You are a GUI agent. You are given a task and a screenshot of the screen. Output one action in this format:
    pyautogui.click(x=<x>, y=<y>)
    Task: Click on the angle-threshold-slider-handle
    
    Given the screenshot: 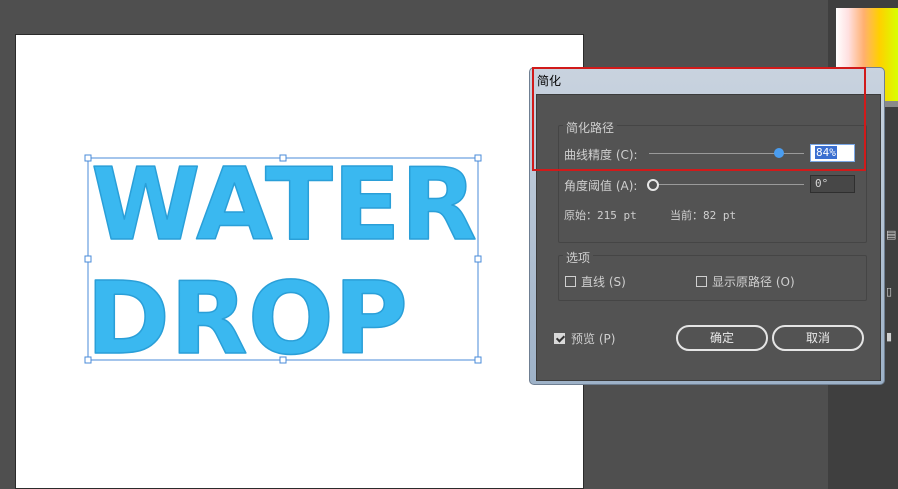 What is the action you would take?
    pyautogui.click(x=653, y=185)
    